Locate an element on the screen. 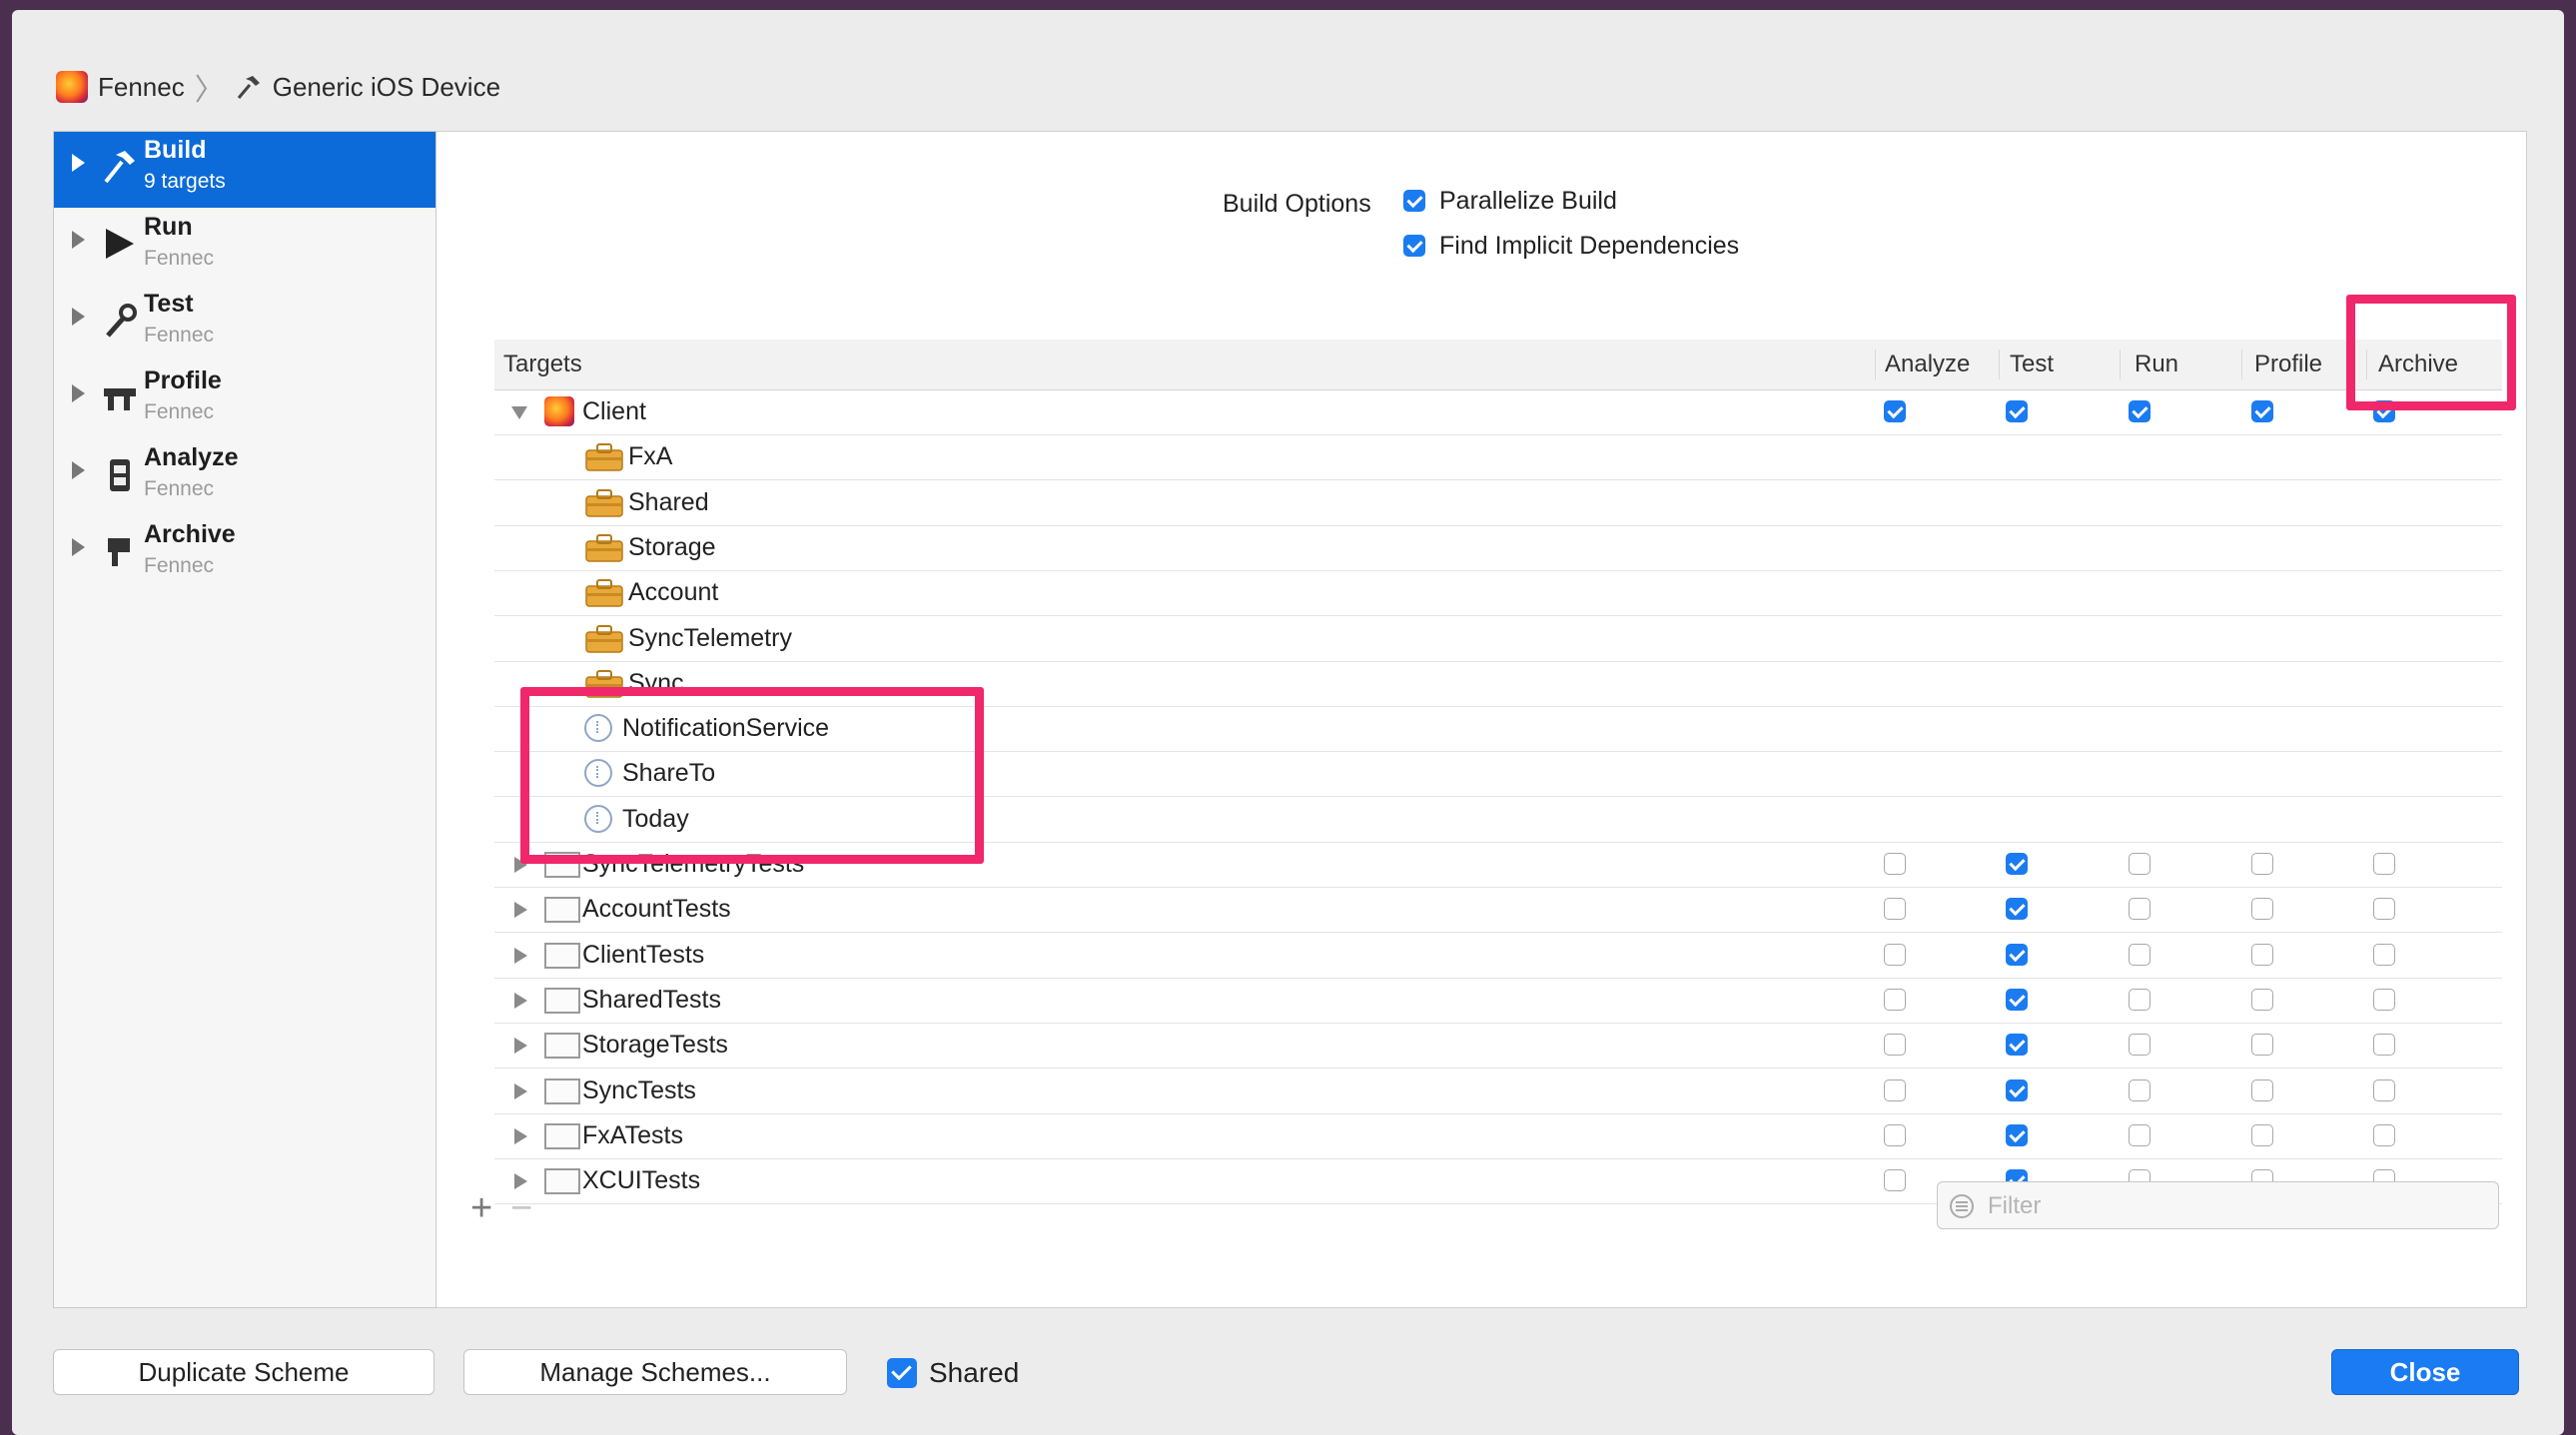 The height and width of the screenshot is (1435, 2576). test-bundle-icon is located at coordinates (562, 1000).